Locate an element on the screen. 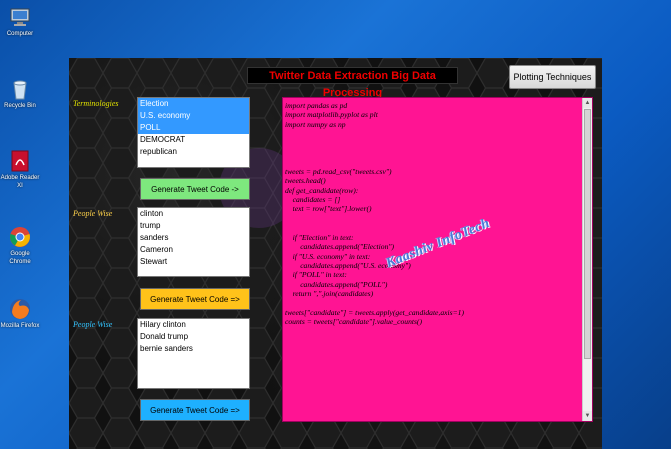 Image resolution: width=671 pixels, height=449 pixels. plotting-techniques-button: Plotting Techniques is located at coordinates (552, 77).